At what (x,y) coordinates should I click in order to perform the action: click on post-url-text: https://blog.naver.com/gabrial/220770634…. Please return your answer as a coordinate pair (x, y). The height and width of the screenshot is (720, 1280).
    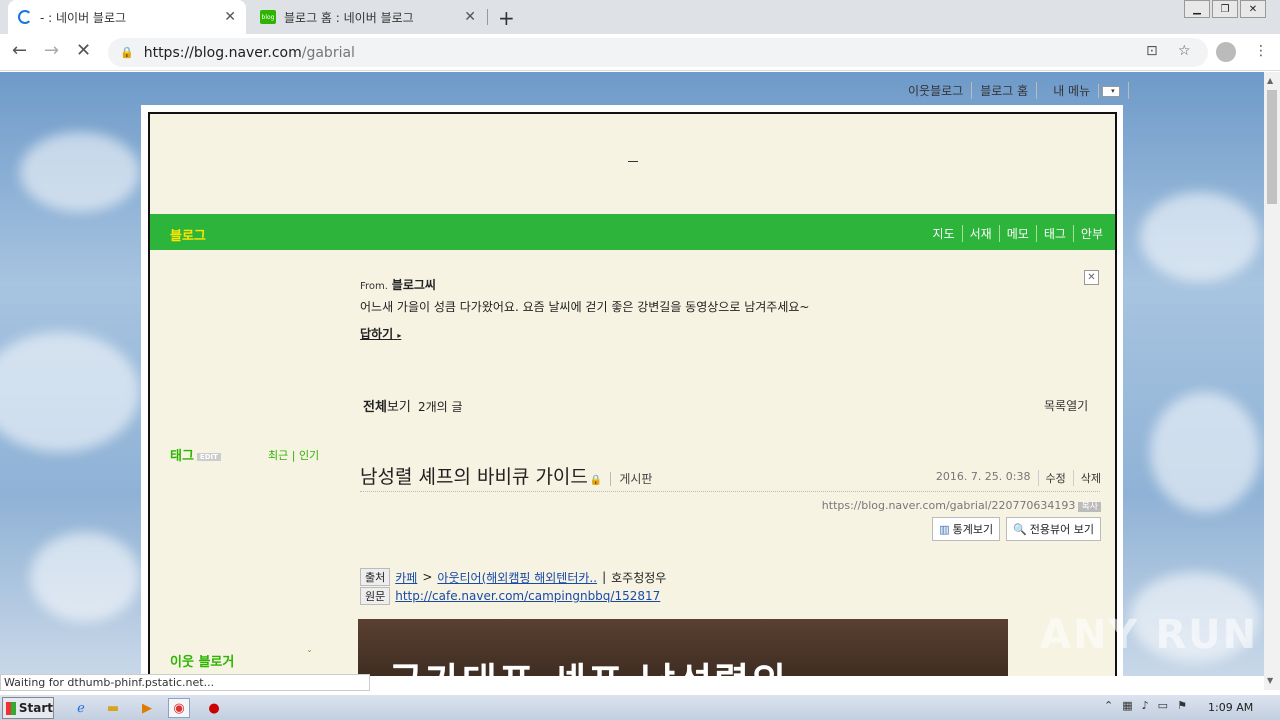
    Looking at the image, I should click on (948, 505).